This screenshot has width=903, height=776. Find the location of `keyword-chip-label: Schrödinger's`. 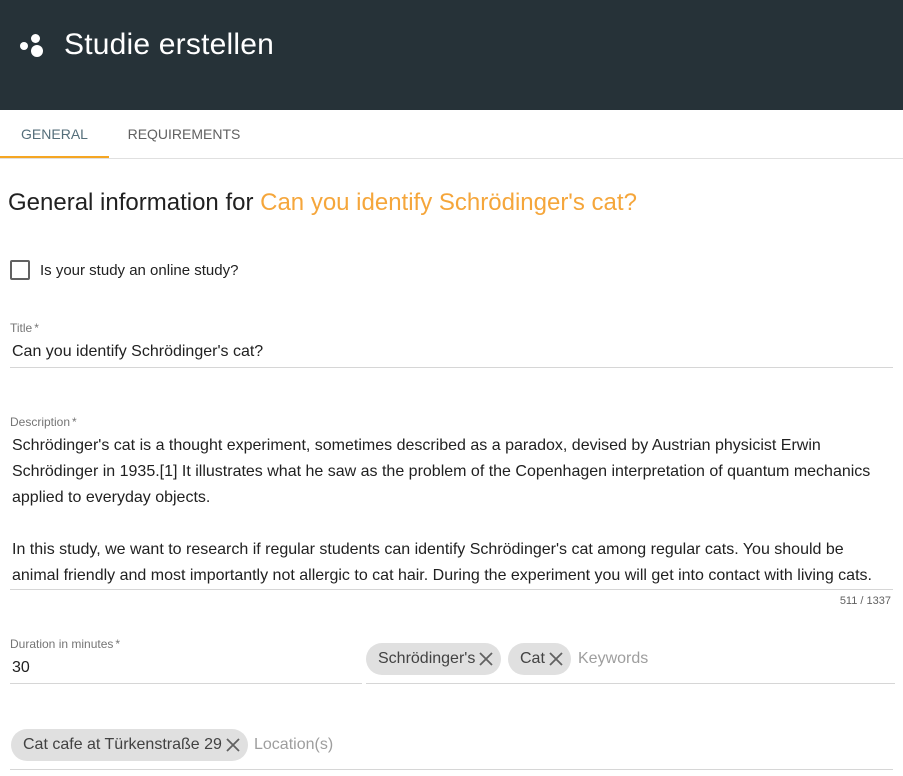

keyword-chip-label: Schrödinger's is located at coordinates (427, 658).